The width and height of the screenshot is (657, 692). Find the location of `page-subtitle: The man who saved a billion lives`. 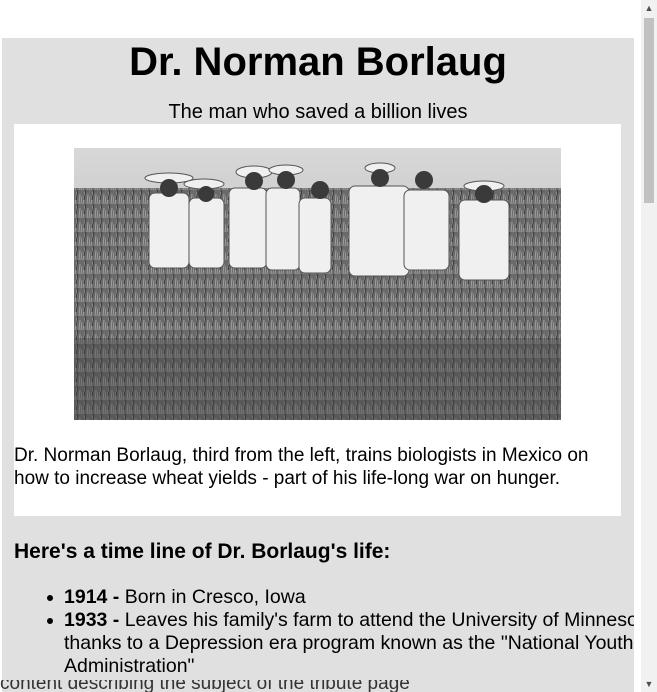

page-subtitle: The man who saved a billion lives is located at coordinates (318, 112).